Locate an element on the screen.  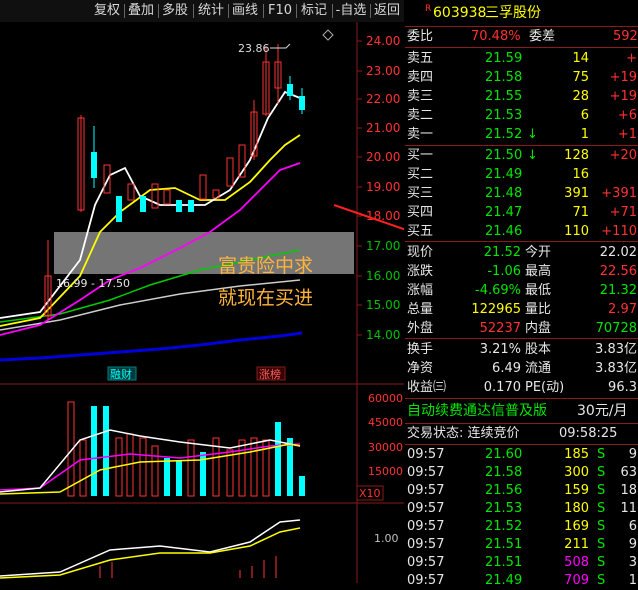
bid-label: 买一 is located at coordinates (420, 155).